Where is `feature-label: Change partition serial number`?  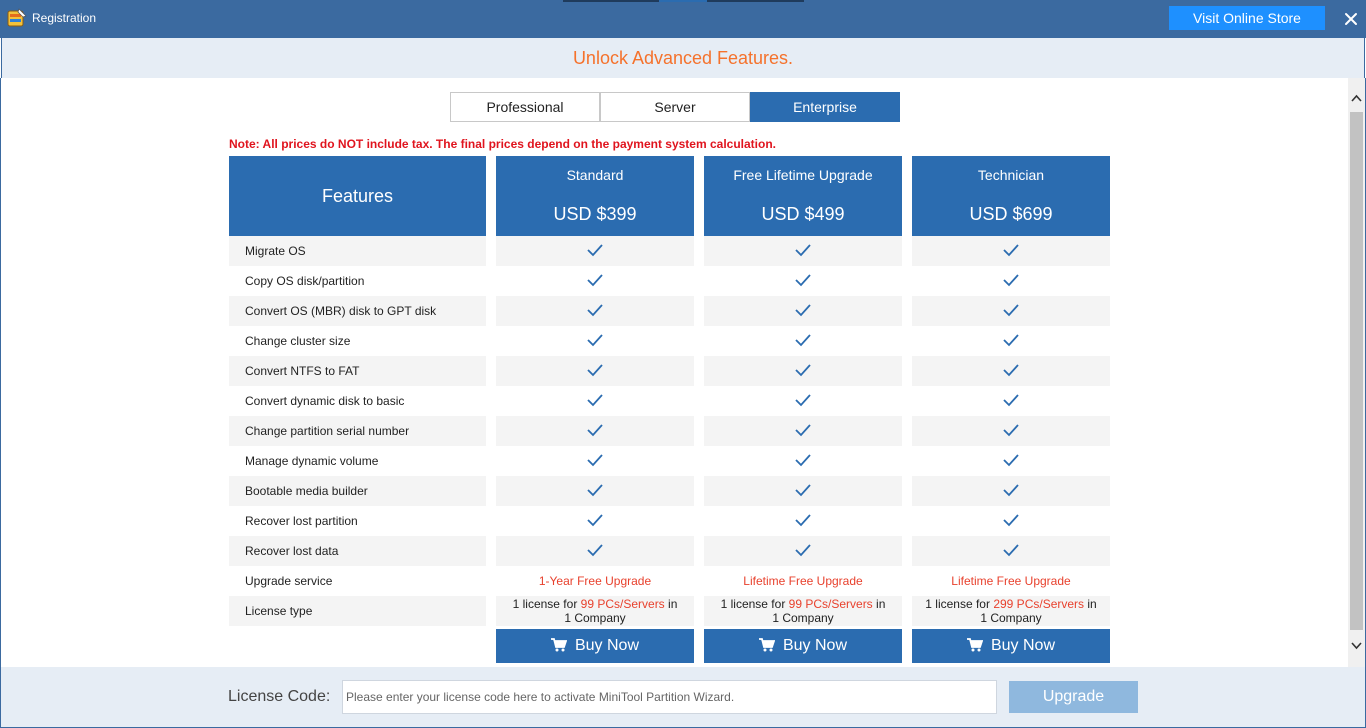 feature-label: Change partition serial number is located at coordinates (327, 431).